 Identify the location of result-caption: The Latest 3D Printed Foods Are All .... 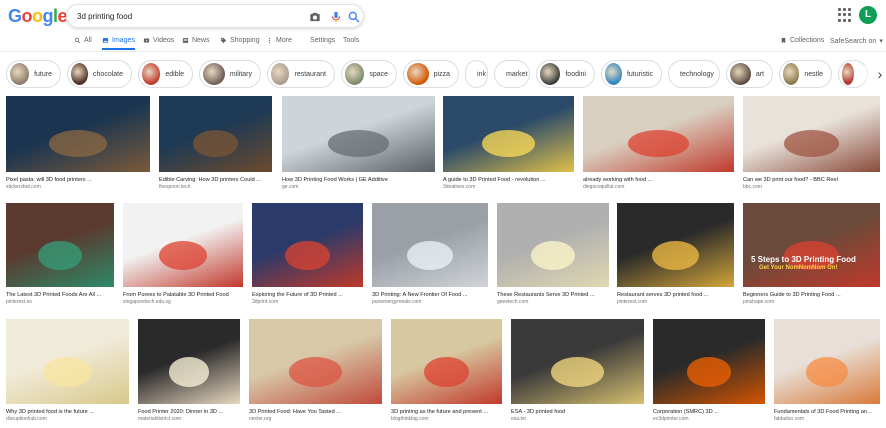
(60, 295).